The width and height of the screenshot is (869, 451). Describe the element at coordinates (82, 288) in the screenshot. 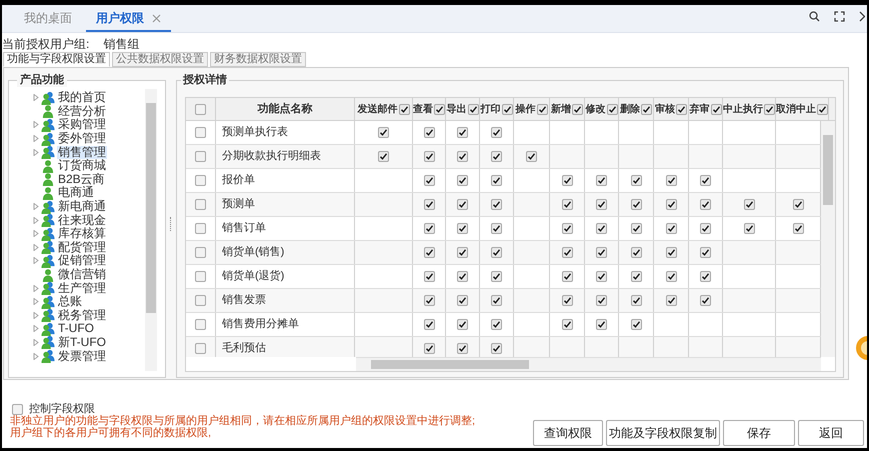

I see `tree-item: 生产管理` at that location.